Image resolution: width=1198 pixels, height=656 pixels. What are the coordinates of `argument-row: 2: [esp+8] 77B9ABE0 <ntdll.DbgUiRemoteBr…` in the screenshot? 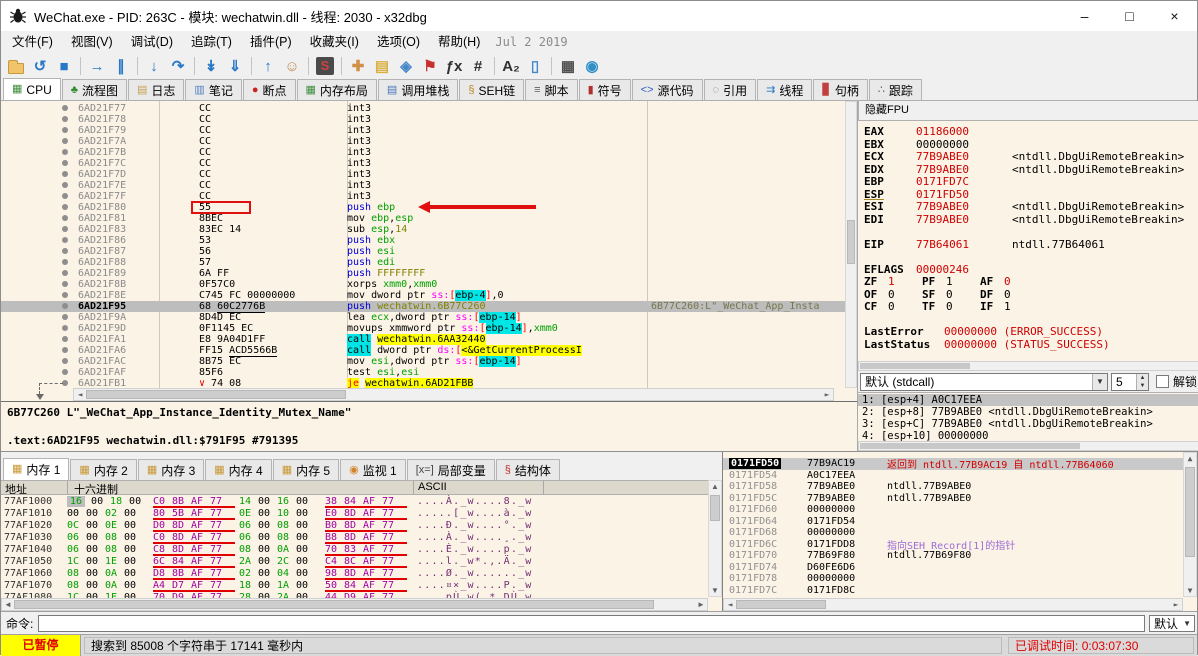 It's located at (1028, 412).